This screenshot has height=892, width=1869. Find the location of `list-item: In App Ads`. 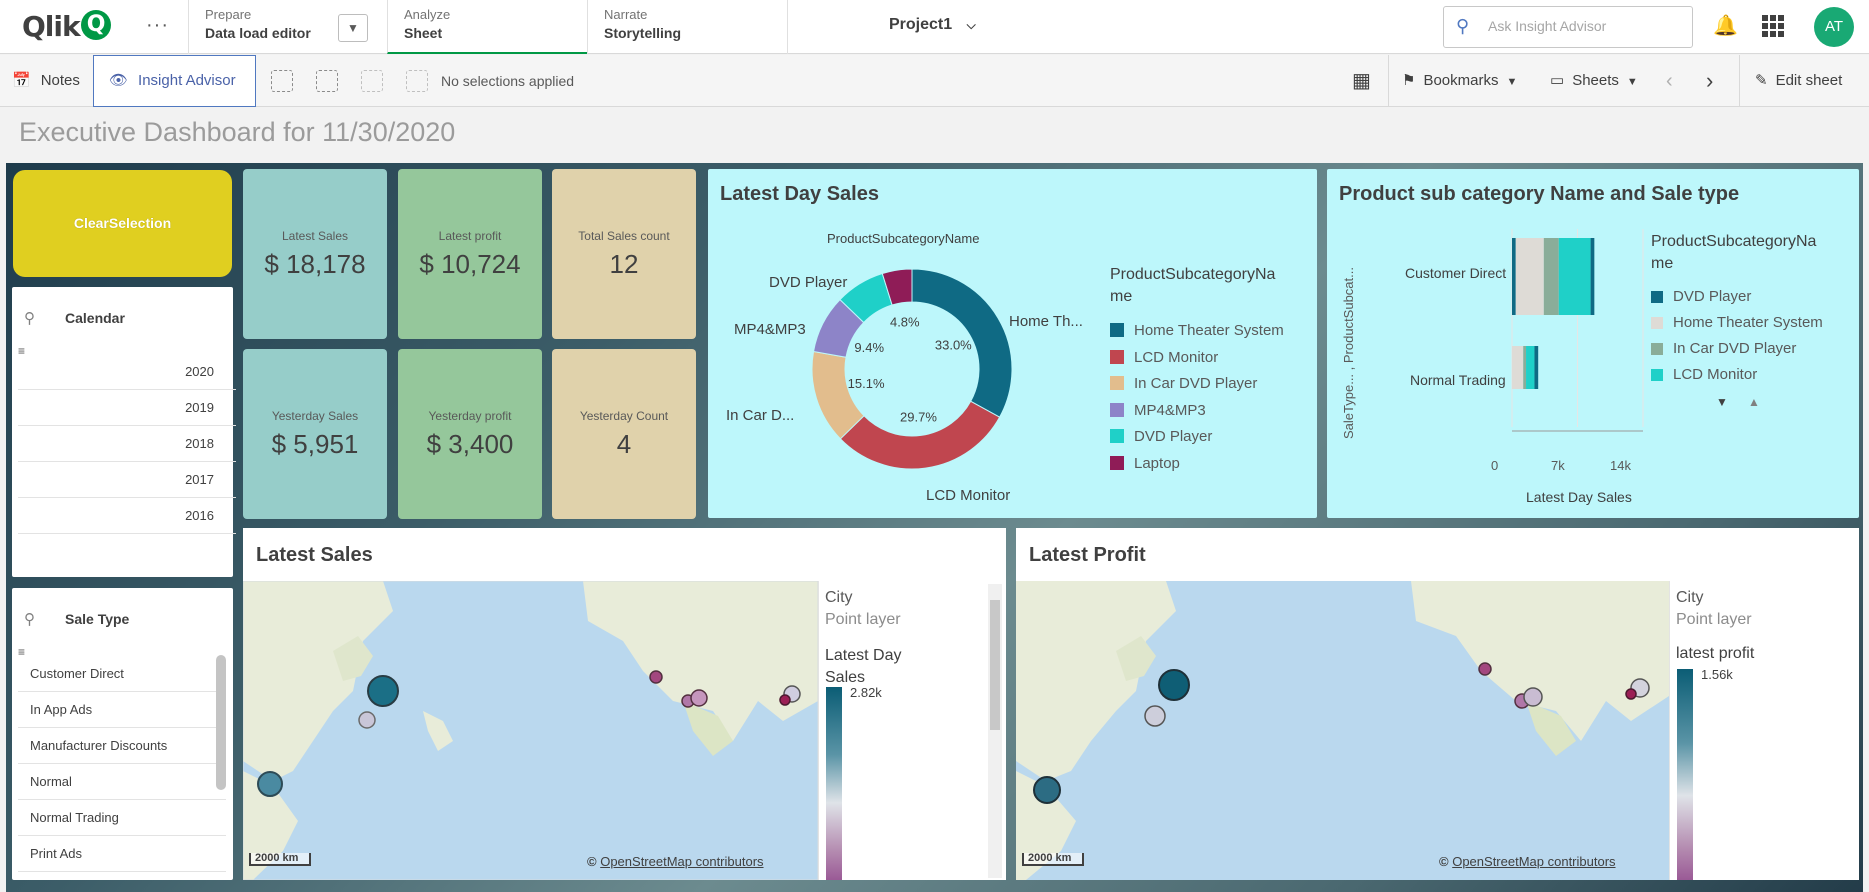

list-item: In App Ads is located at coordinates (122, 710).